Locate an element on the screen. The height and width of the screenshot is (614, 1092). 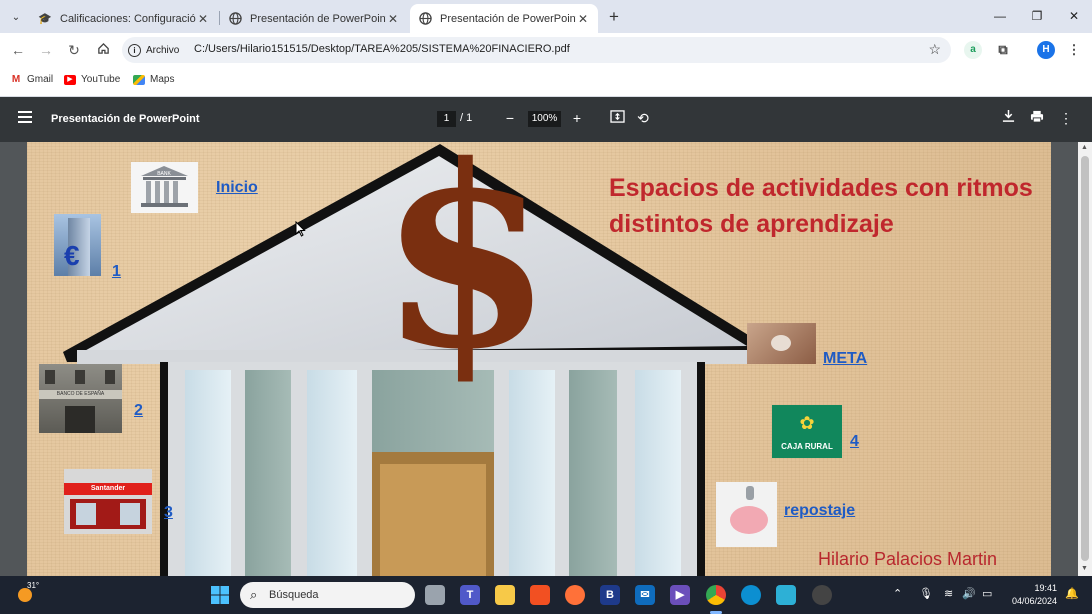
tab-powerpoint-1: Presentación de PowerPoint ✕ is located at coordinates (314, 18).